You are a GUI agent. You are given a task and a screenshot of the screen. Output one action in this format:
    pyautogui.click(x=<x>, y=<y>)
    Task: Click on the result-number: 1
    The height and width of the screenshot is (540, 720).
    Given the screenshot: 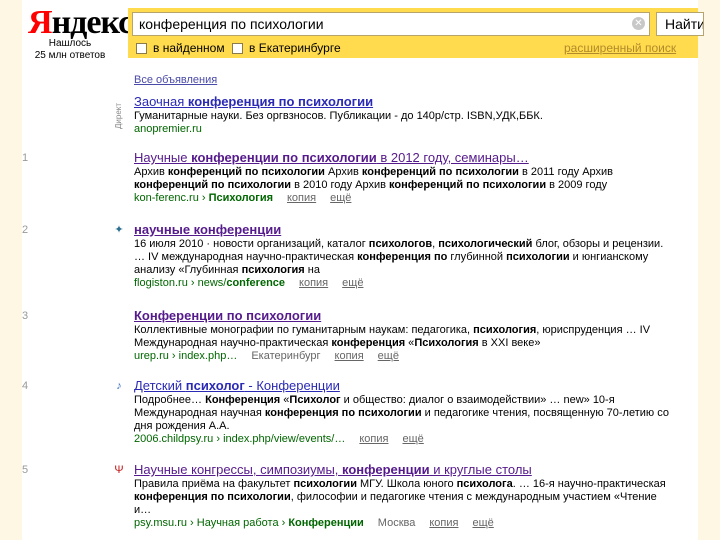 What is the action you would take?
    pyautogui.click(x=25, y=158)
    